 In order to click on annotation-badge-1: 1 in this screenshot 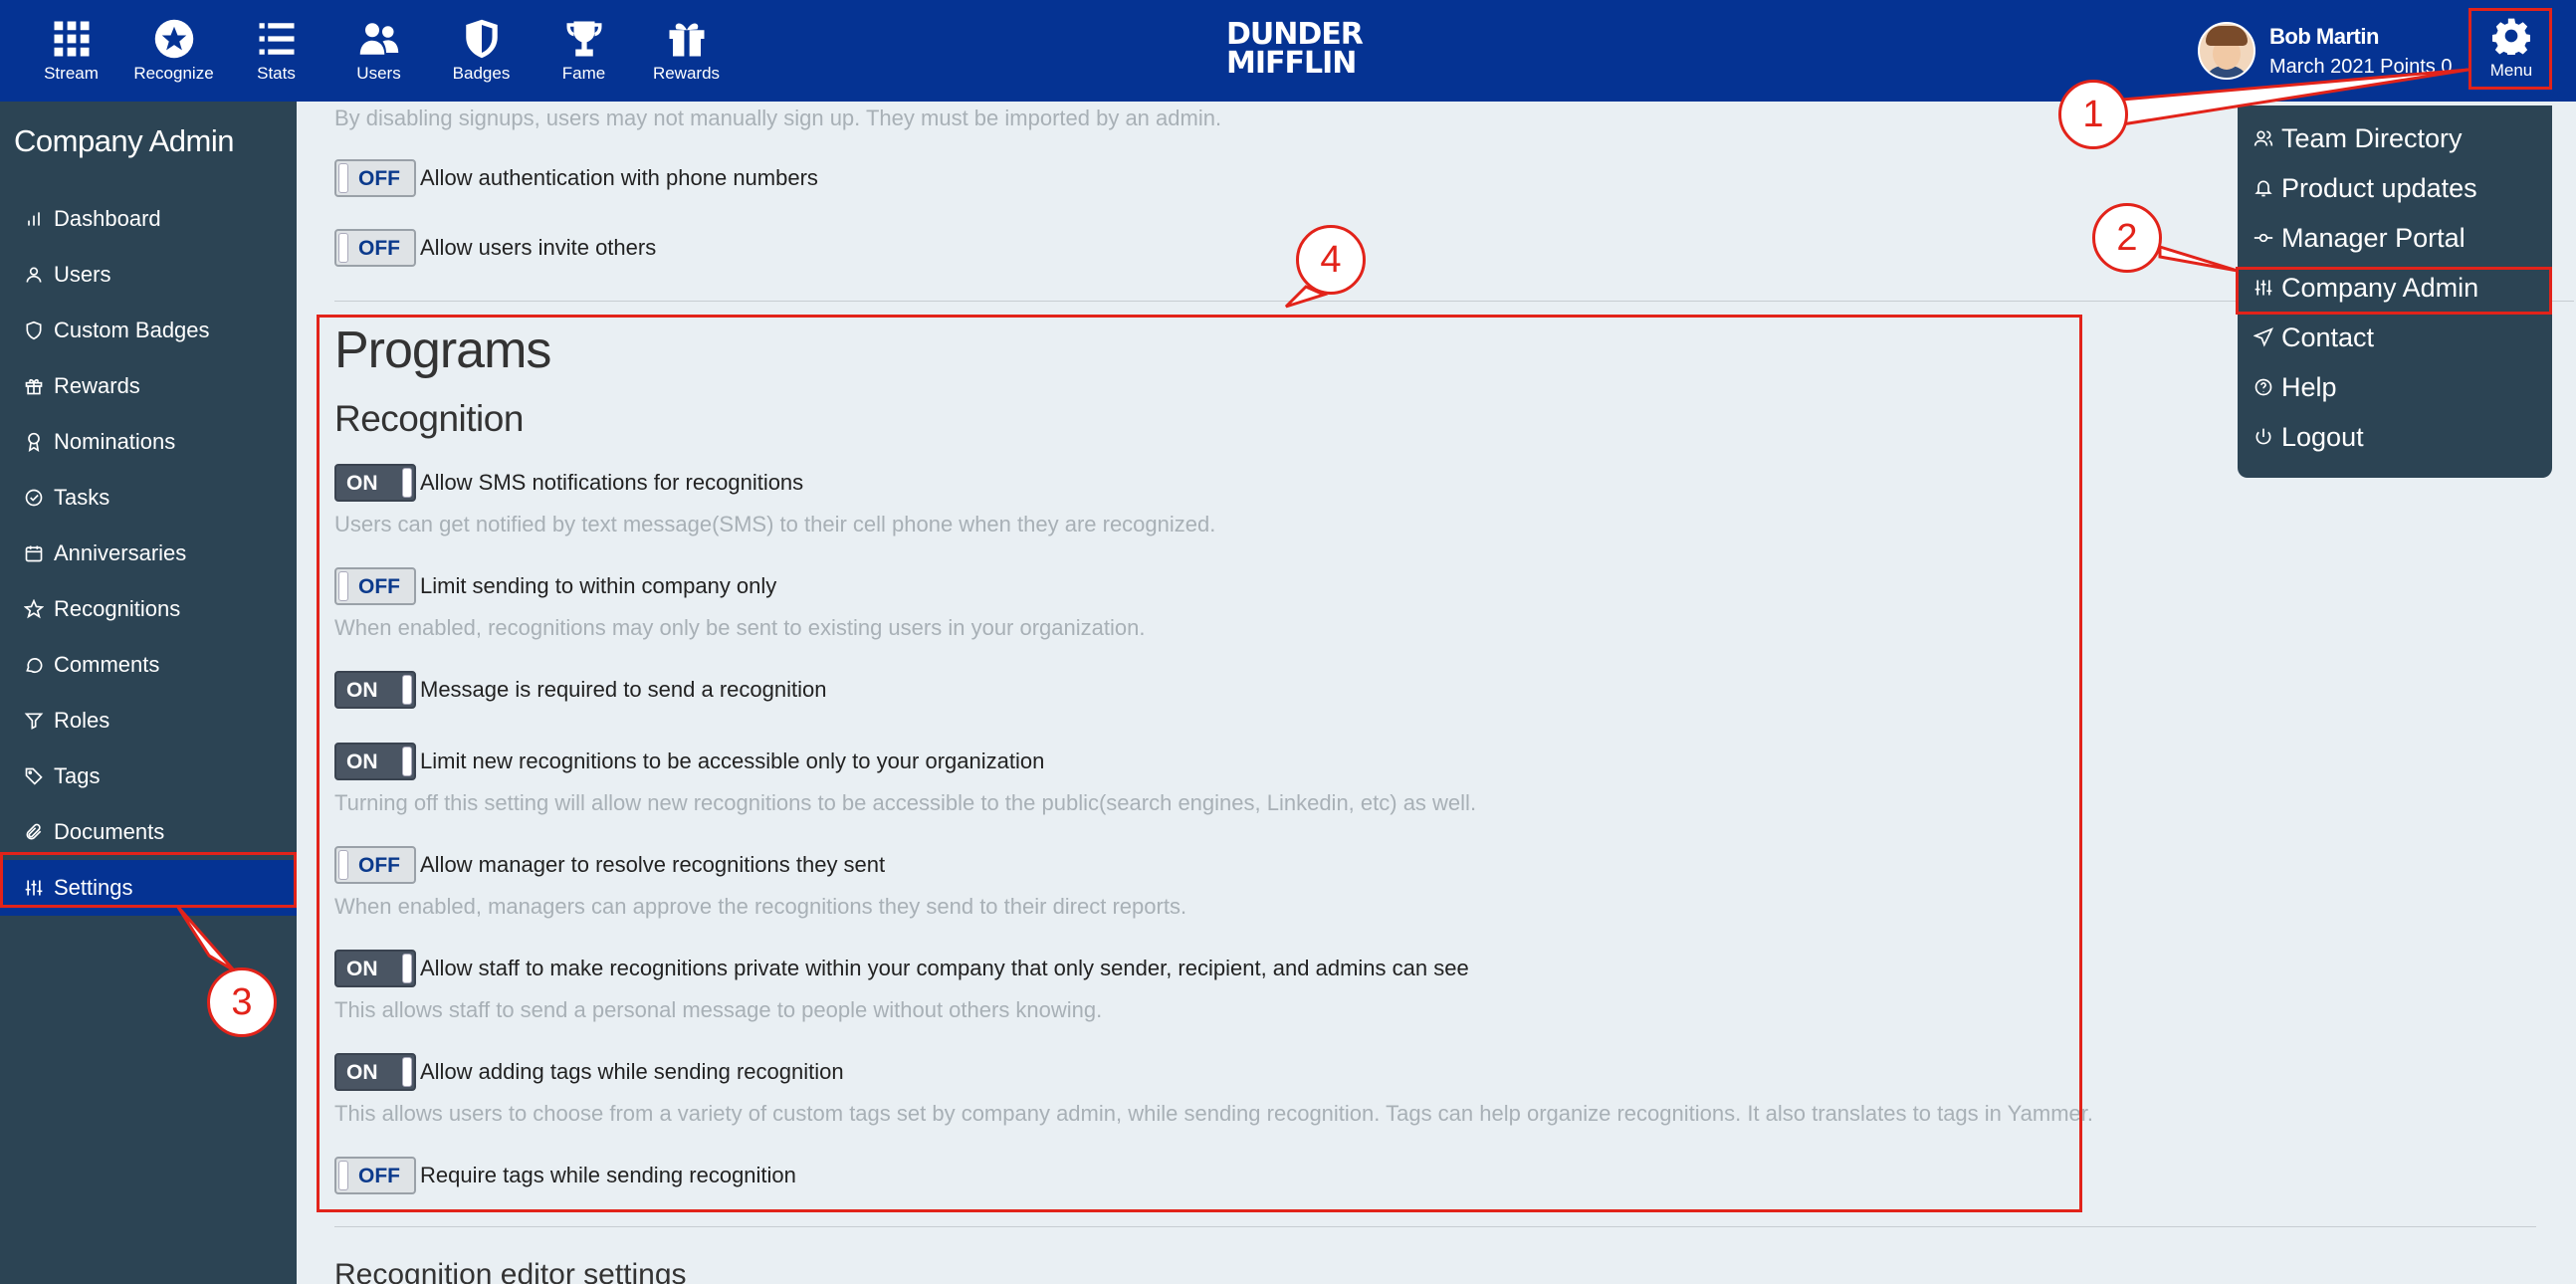, I will do `click(2093, 114)`.